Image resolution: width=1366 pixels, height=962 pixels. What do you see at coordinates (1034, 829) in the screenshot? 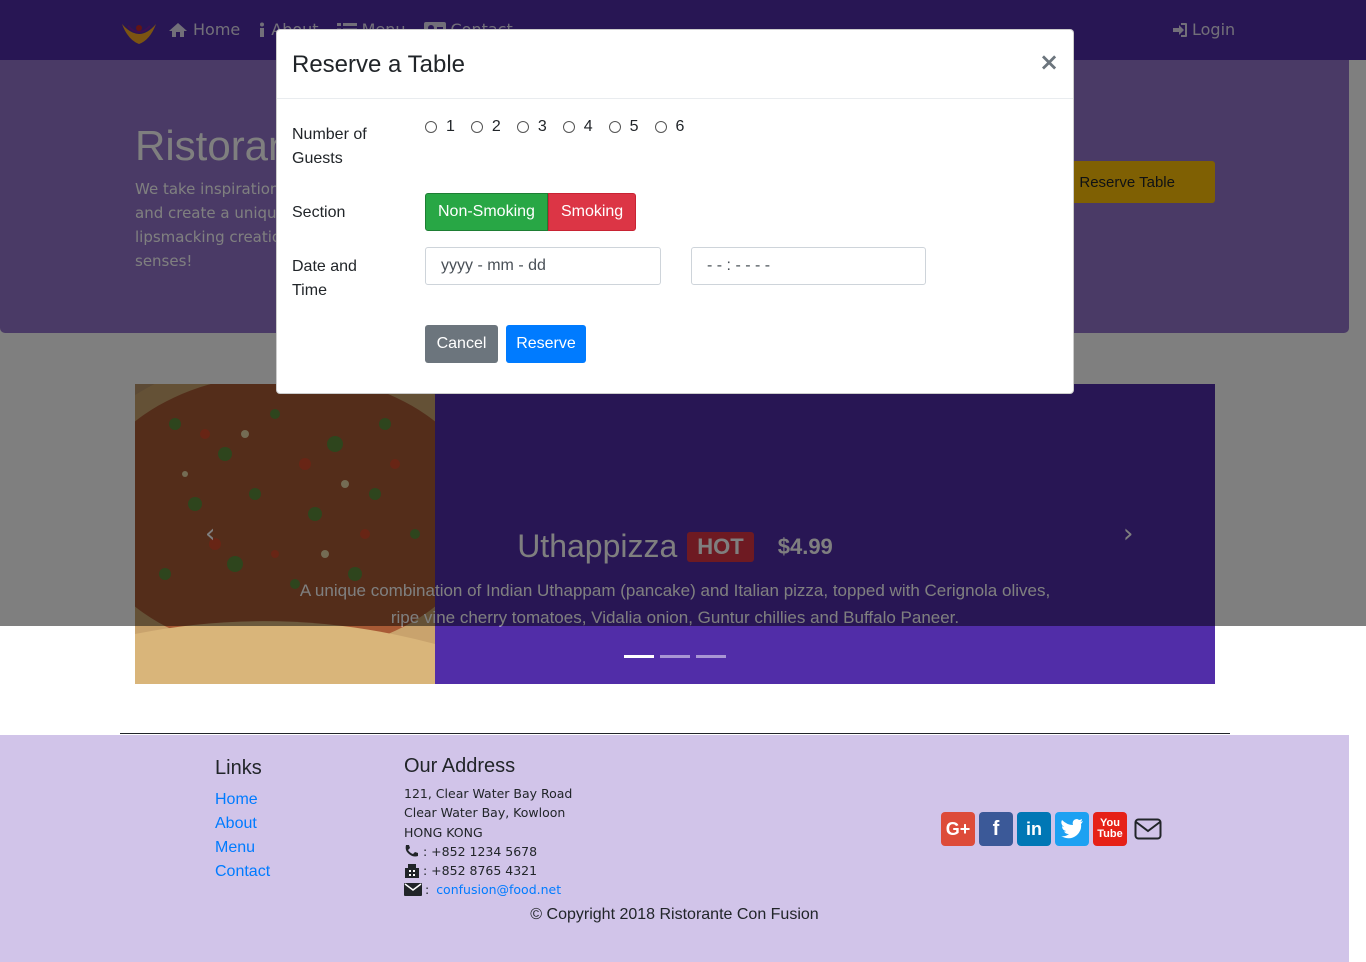
I see `linkedin-icon: in` at bounding box center [1034, 829].